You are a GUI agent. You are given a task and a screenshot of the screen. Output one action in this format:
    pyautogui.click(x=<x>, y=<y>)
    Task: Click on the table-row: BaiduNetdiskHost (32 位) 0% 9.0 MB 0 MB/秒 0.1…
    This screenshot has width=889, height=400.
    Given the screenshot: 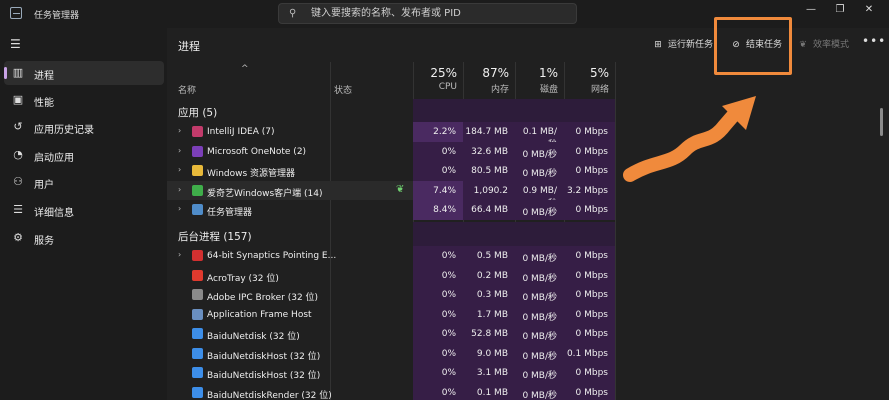 What is the action you would take?
    pyautogui.click(x=391, y=353)
    